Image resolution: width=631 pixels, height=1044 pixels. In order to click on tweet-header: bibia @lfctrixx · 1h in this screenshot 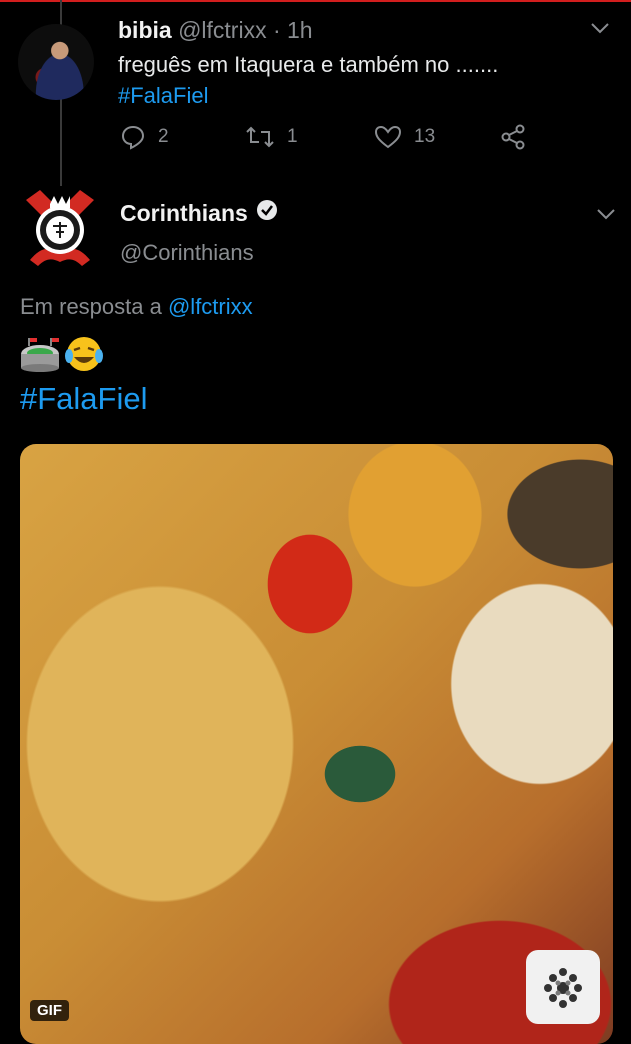, I will do `click(215, 30)`.